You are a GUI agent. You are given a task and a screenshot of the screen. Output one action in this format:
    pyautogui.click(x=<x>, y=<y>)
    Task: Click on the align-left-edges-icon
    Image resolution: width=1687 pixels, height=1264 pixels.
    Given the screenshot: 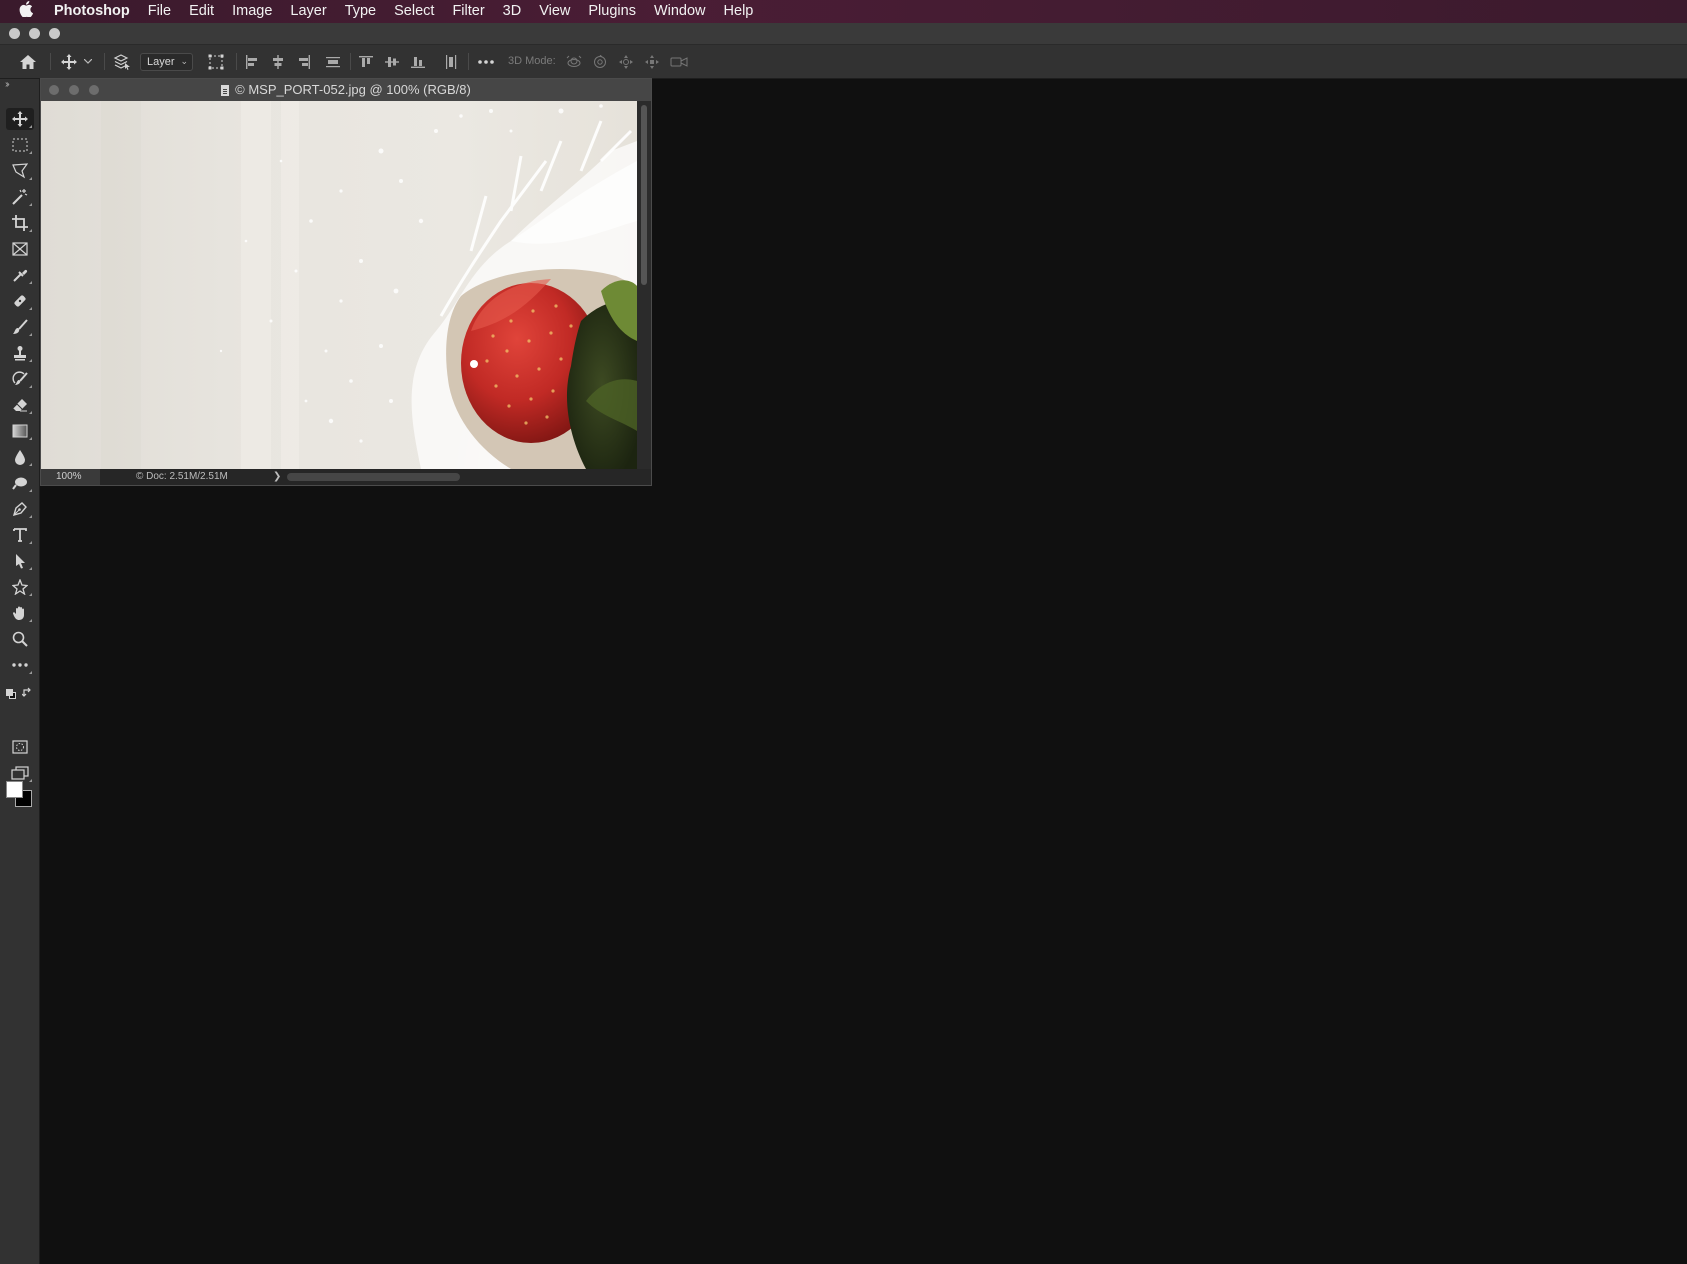 What is the action you would take?
    pyautogui.click(x=252, y=61)
    